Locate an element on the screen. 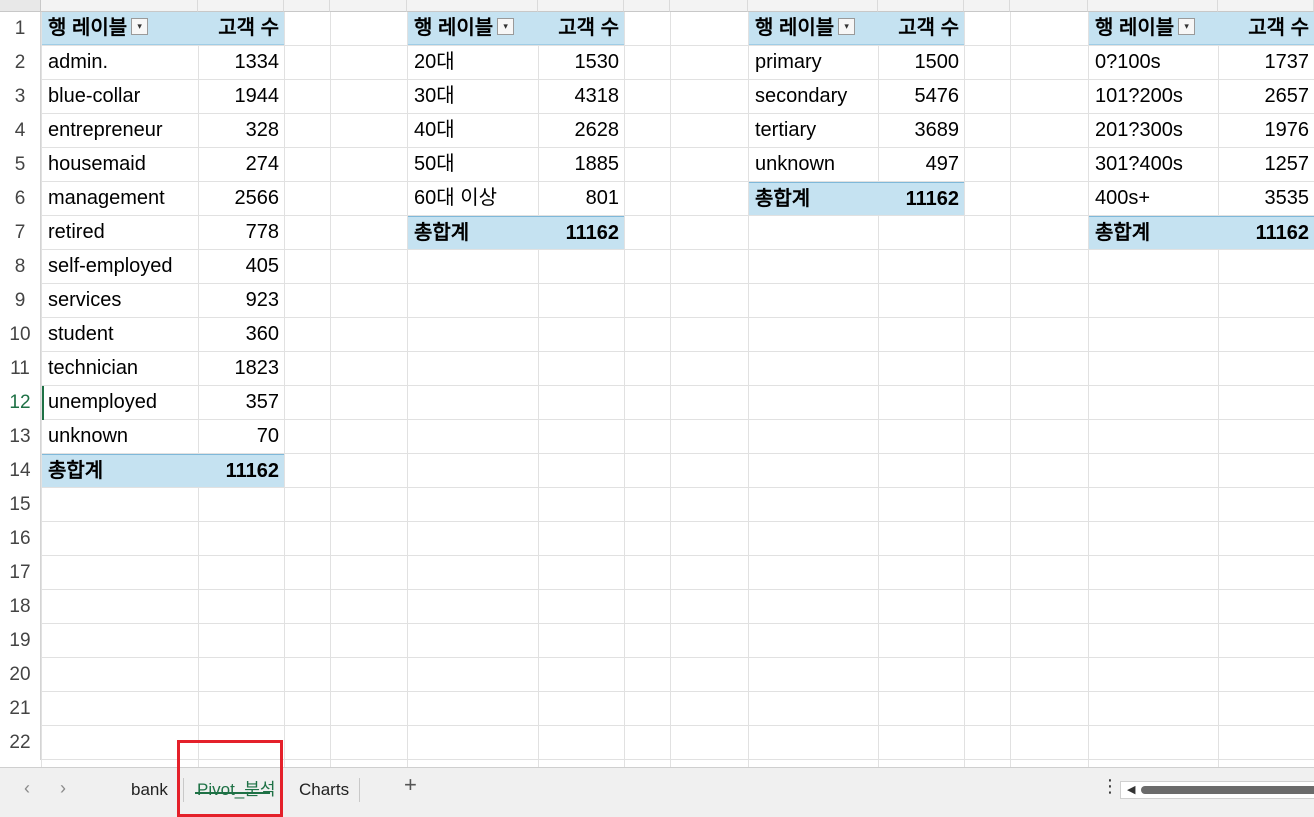 This screenshot has height=817, width=1314. row-header: 3 is located at coordinates (20, 97).